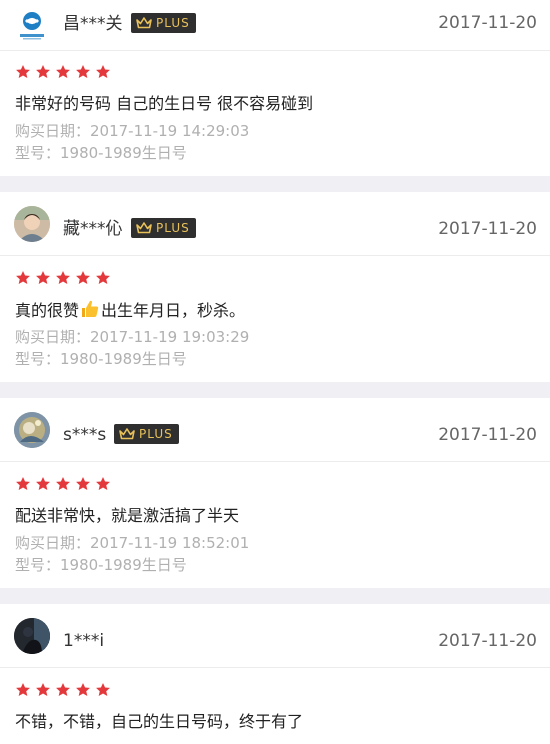  Describe the element at coordinates (159, 721) in the screenshot. I see `review-comment: 不错，不错，自己的生日号码，终于有了` at that location.